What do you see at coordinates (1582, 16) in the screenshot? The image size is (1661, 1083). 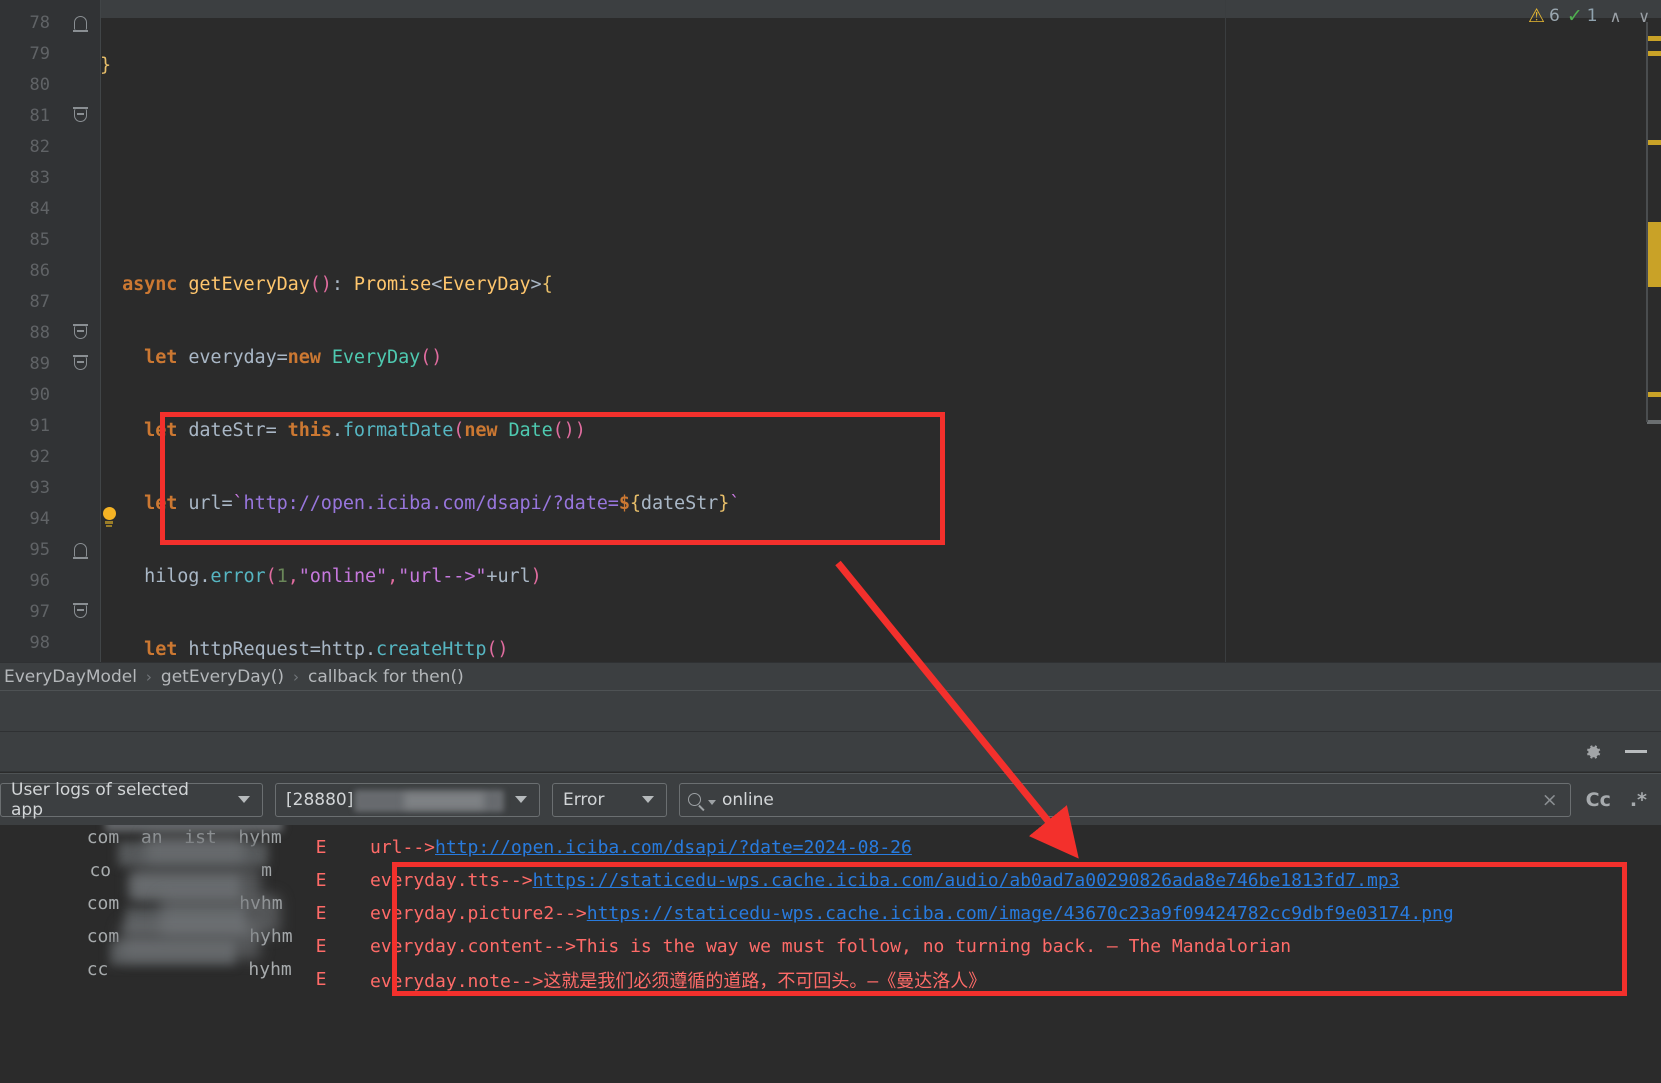 I see `inspection-ok-status: ✓ 1` at bounding box center [1582, 16].